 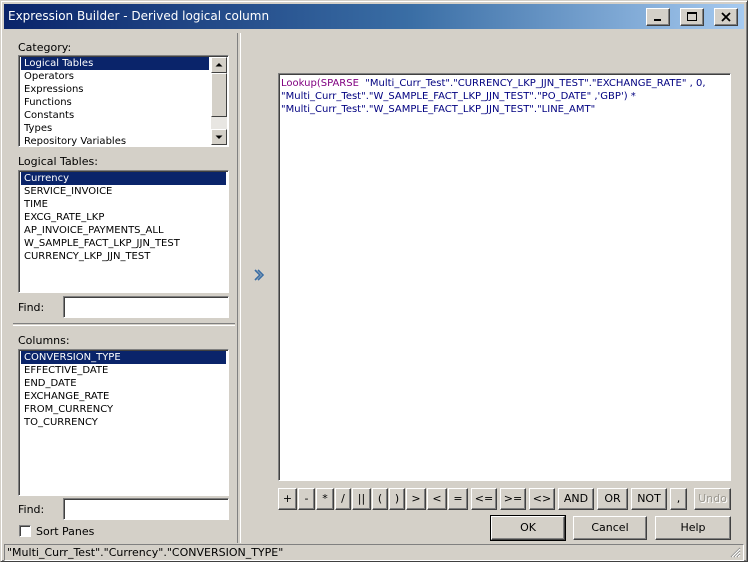 I want to click on maximize-button, so click(x=692, y=17).